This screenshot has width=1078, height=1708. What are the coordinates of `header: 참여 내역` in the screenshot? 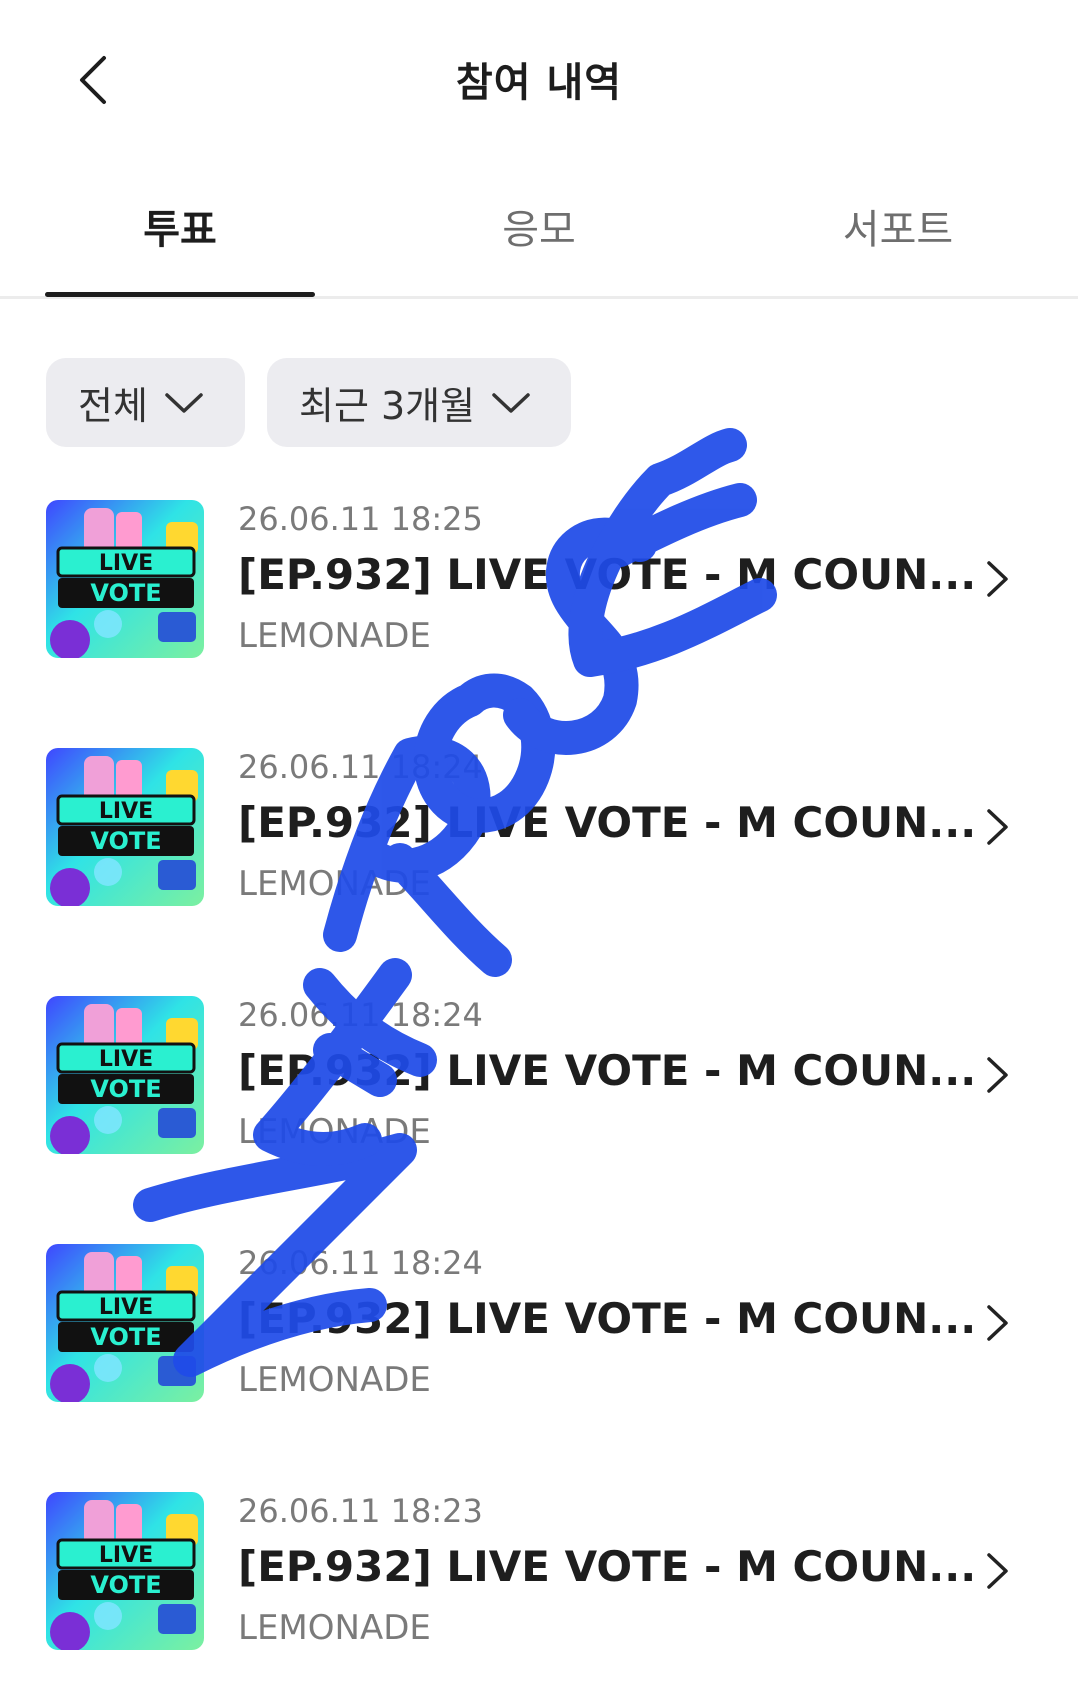 It's located at (539, 75).